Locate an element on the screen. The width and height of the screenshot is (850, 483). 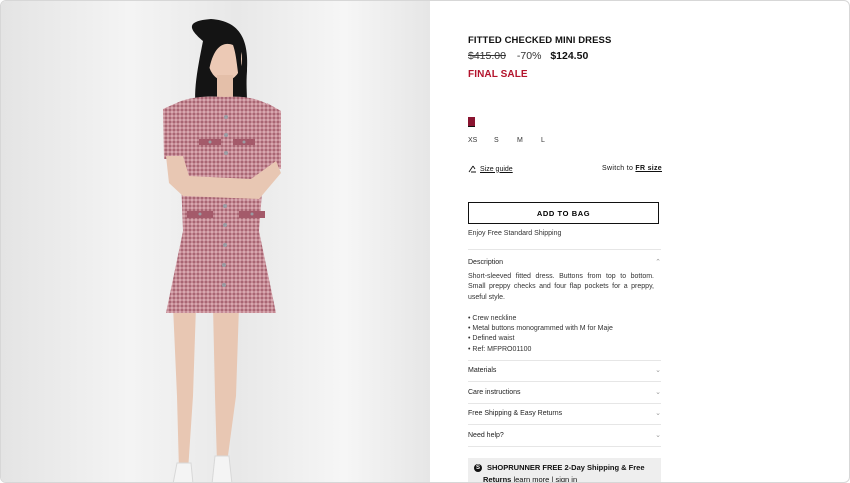
accordion-materials-label: Materials is located at coordinates (482, 370).